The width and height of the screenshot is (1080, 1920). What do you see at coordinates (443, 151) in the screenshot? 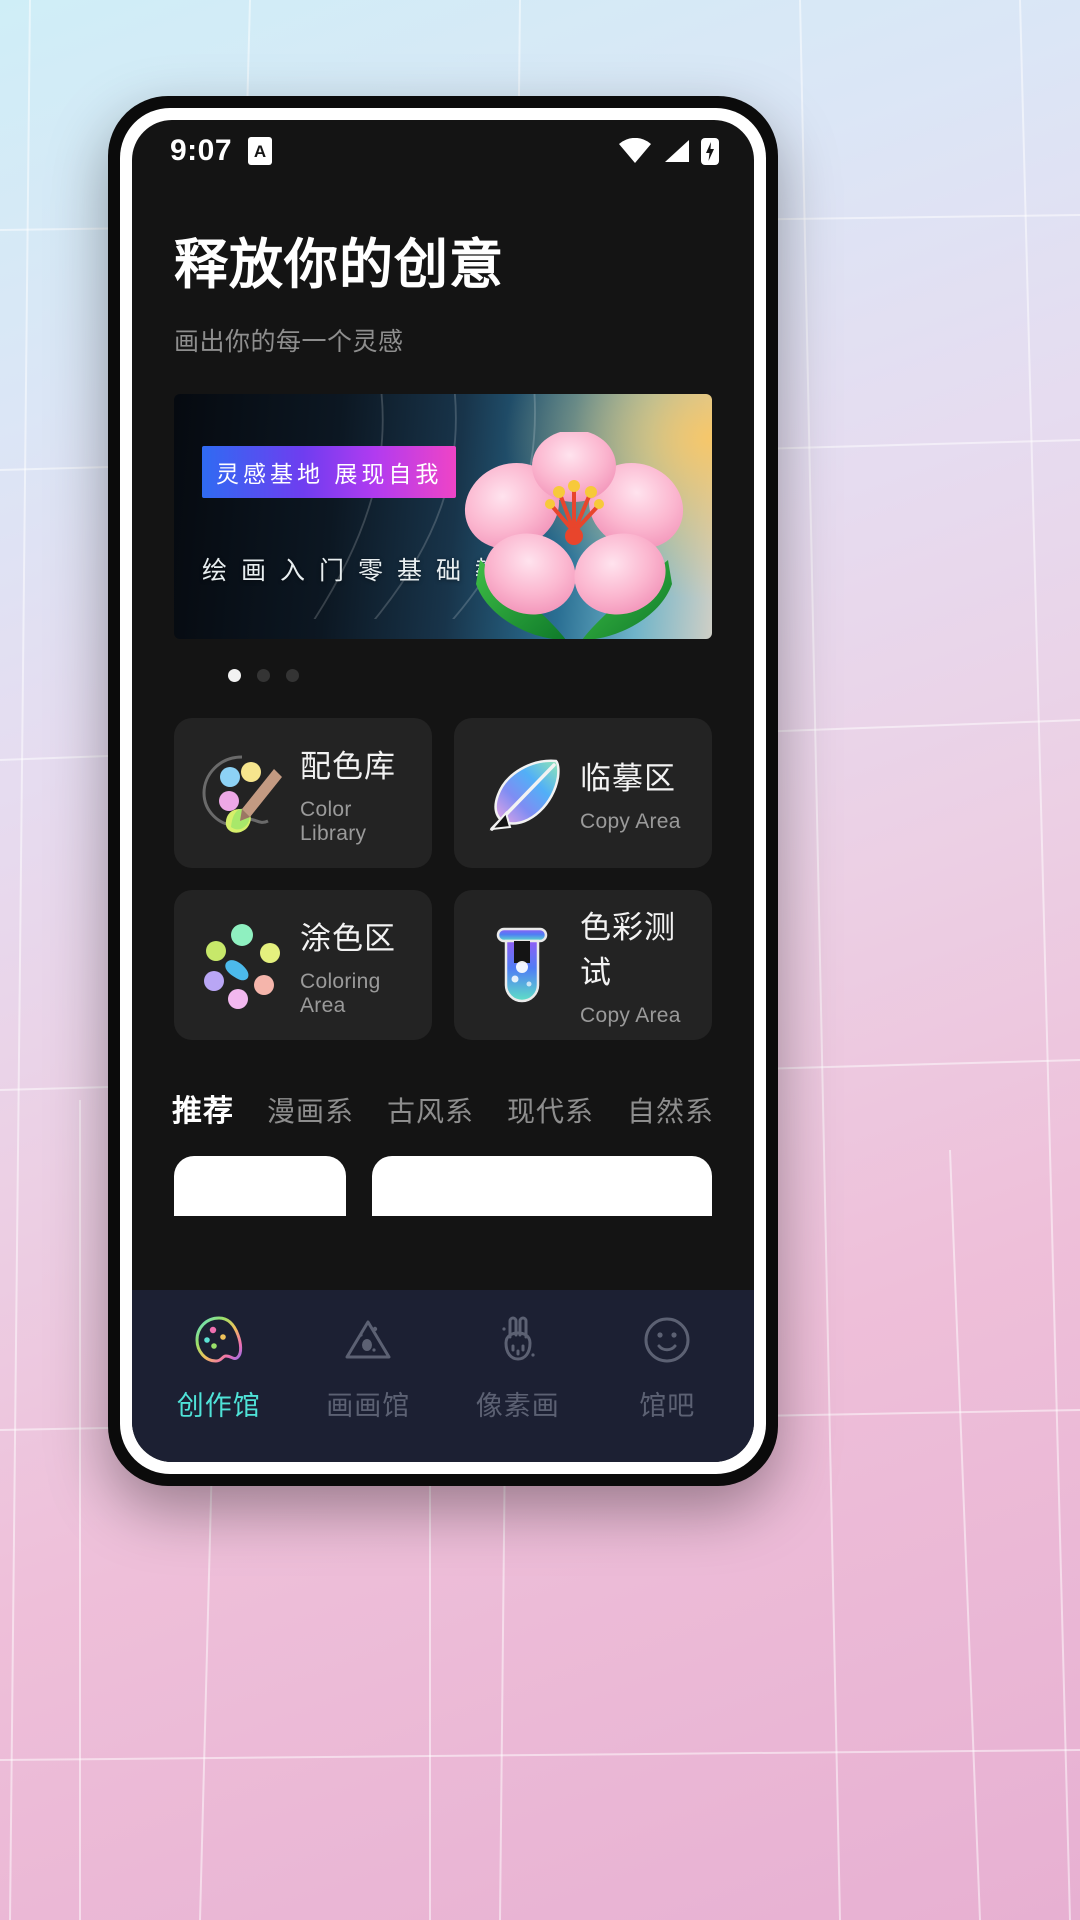
I see `status-bar: 9:07 A` at bounding box center [443, 151].